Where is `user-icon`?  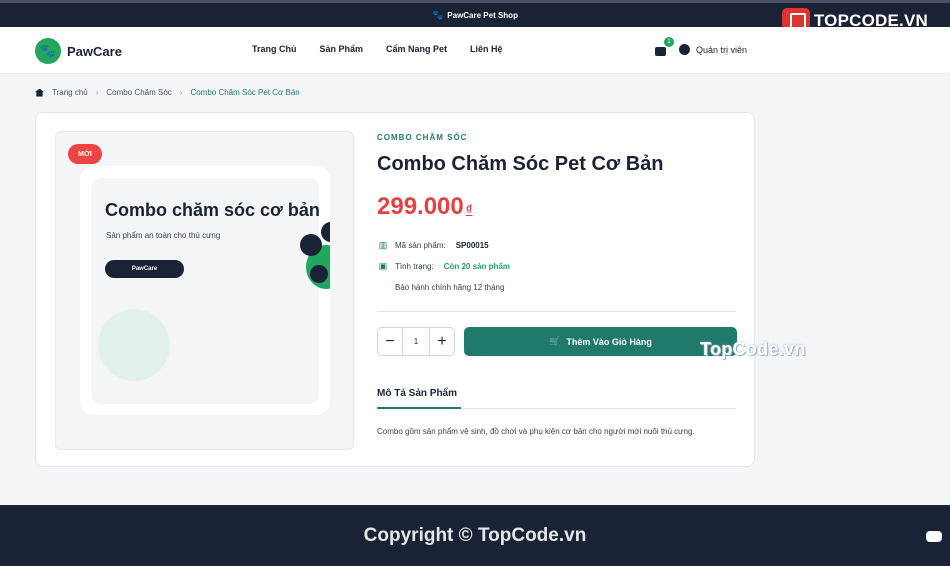 user-icon is located at coordinates (684, 49).